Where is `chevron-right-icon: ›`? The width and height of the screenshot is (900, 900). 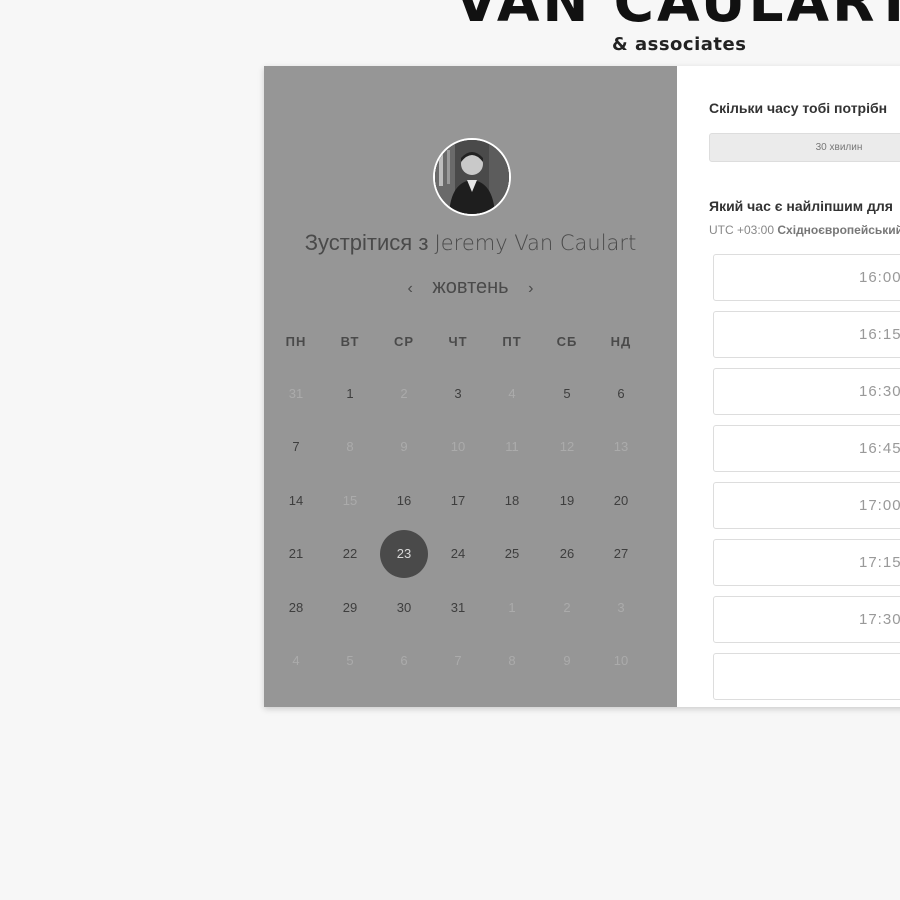 chevron-right-icon: › is located at coordinates (530, 289).